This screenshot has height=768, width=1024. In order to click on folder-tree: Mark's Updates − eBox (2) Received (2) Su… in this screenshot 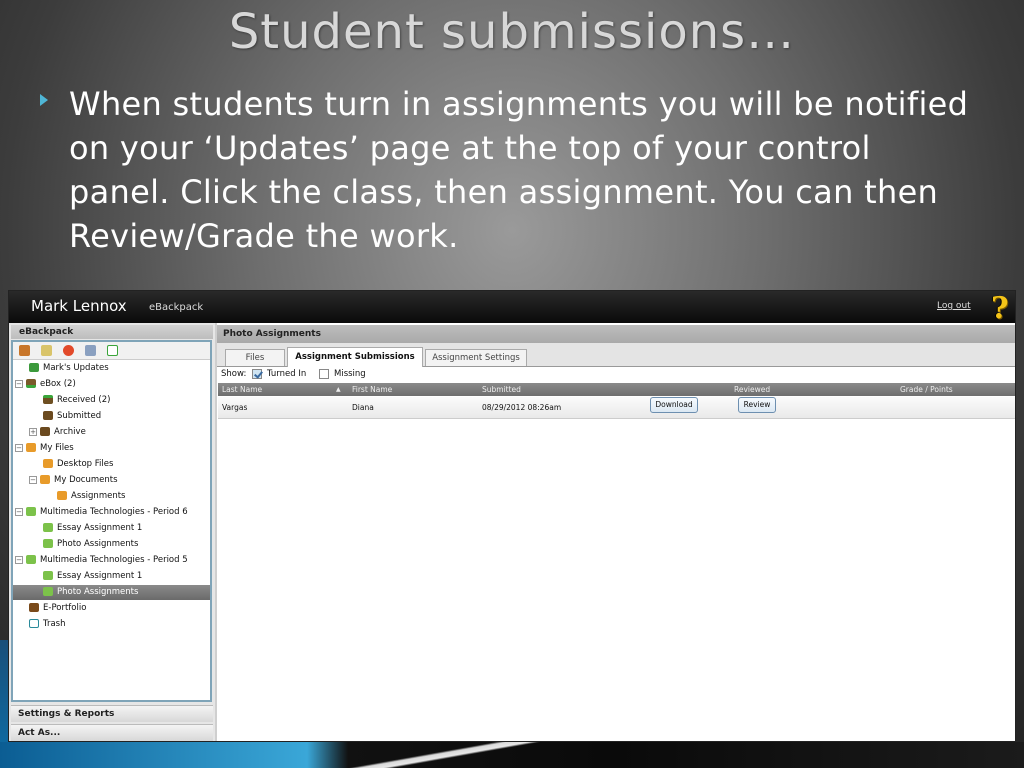, I will do `click(111, 521)`.